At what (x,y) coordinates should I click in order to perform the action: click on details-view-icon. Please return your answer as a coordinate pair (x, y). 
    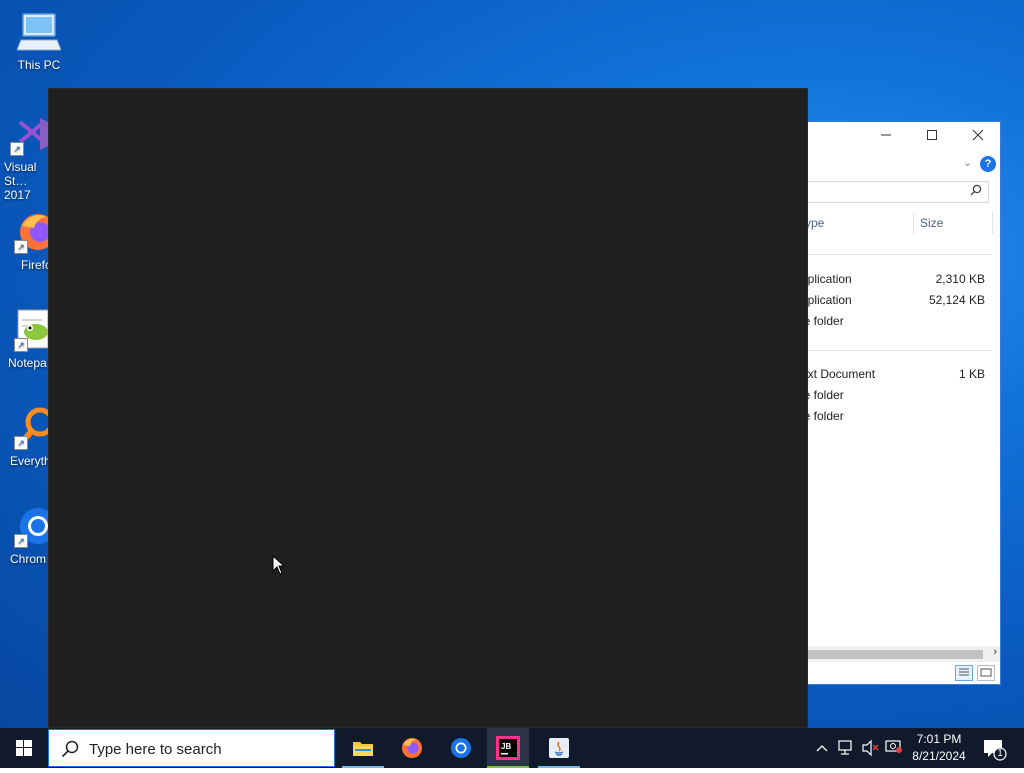
    Looking at the image, I should click on (964, 672).